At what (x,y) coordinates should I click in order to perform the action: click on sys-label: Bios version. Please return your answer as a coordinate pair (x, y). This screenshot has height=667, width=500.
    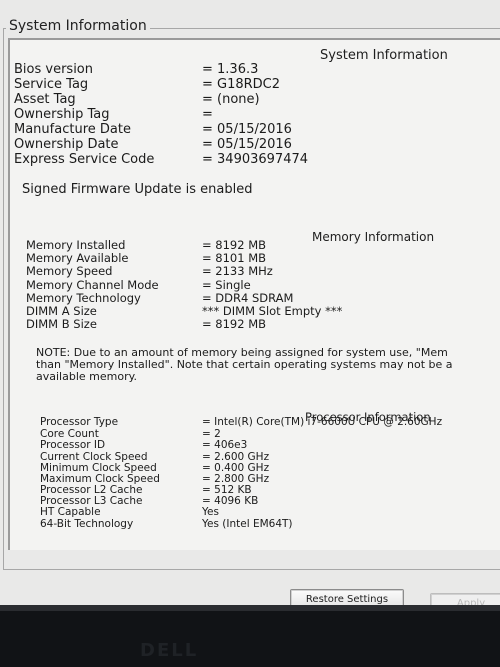
    Looking at the image, I should click on (54, 69).